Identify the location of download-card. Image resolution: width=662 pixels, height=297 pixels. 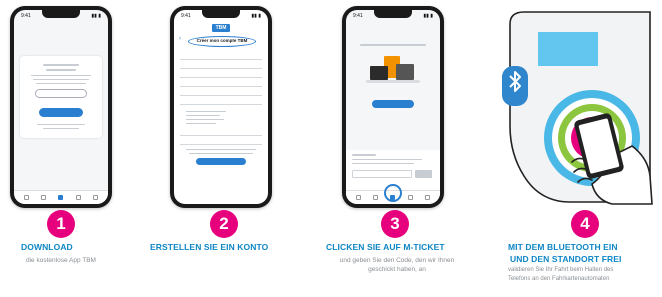
(61, 97).